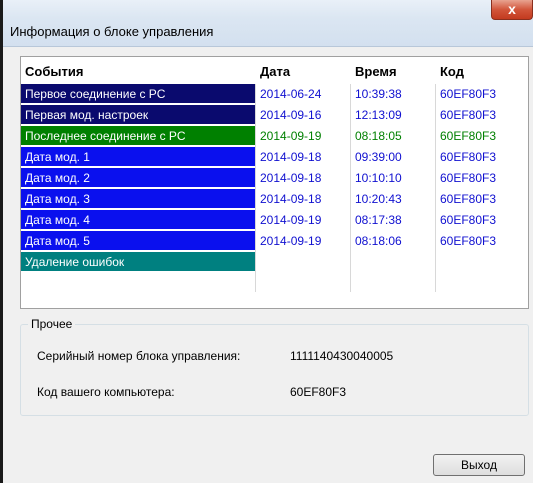 Image resolution: width=533 pixels, height=483 pixels. I want to click on table-row: Дата мод. 2 2014-09-18 10:10:10 60EF80F3, so click(274, 178).